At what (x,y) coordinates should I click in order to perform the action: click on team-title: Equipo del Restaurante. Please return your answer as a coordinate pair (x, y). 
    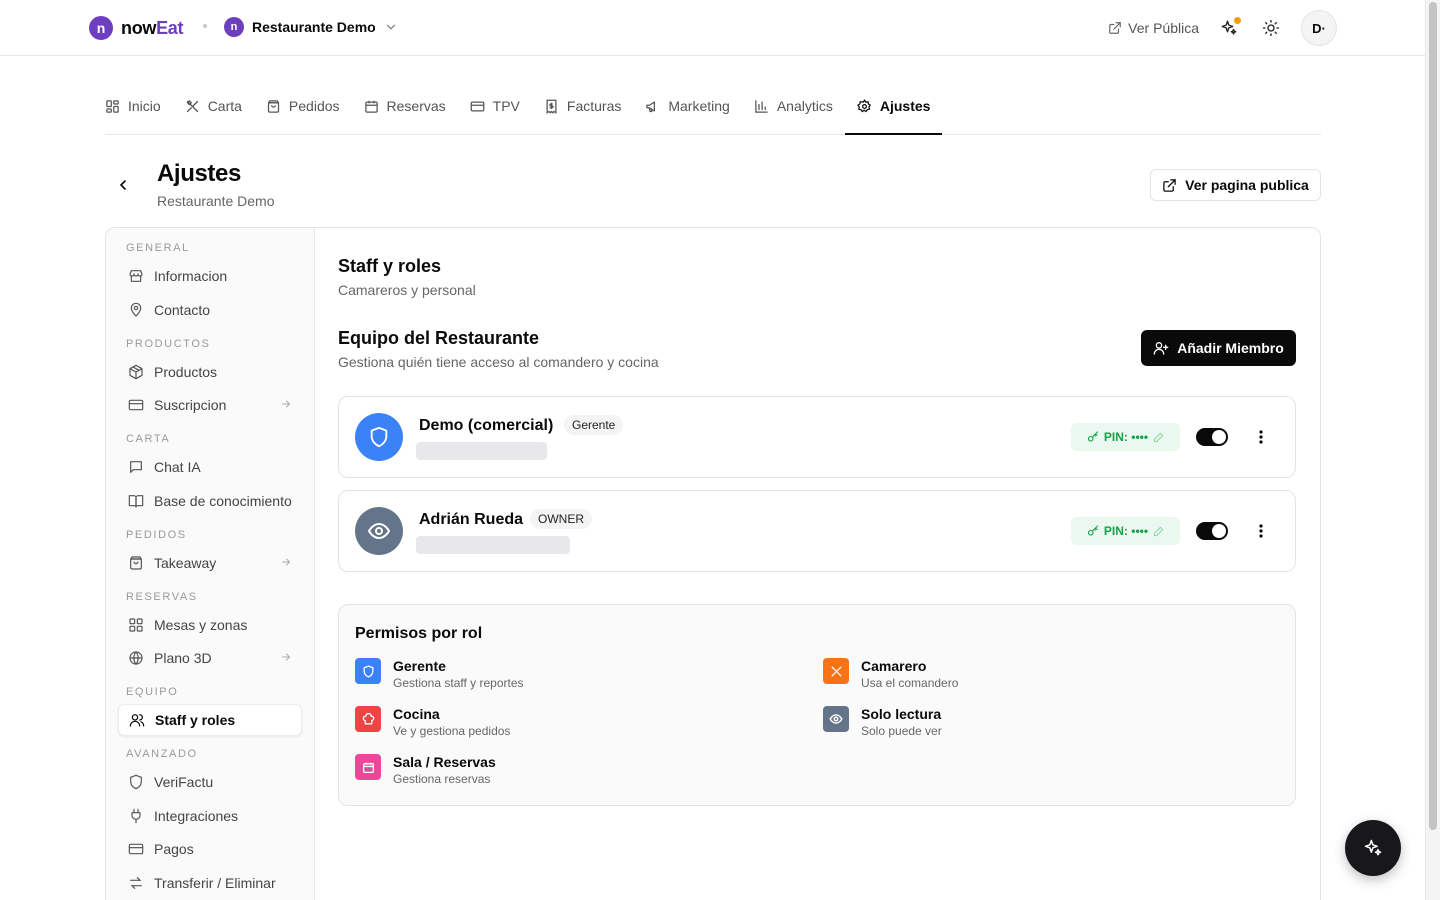
    Looking at the image, I should click on (439, 338).